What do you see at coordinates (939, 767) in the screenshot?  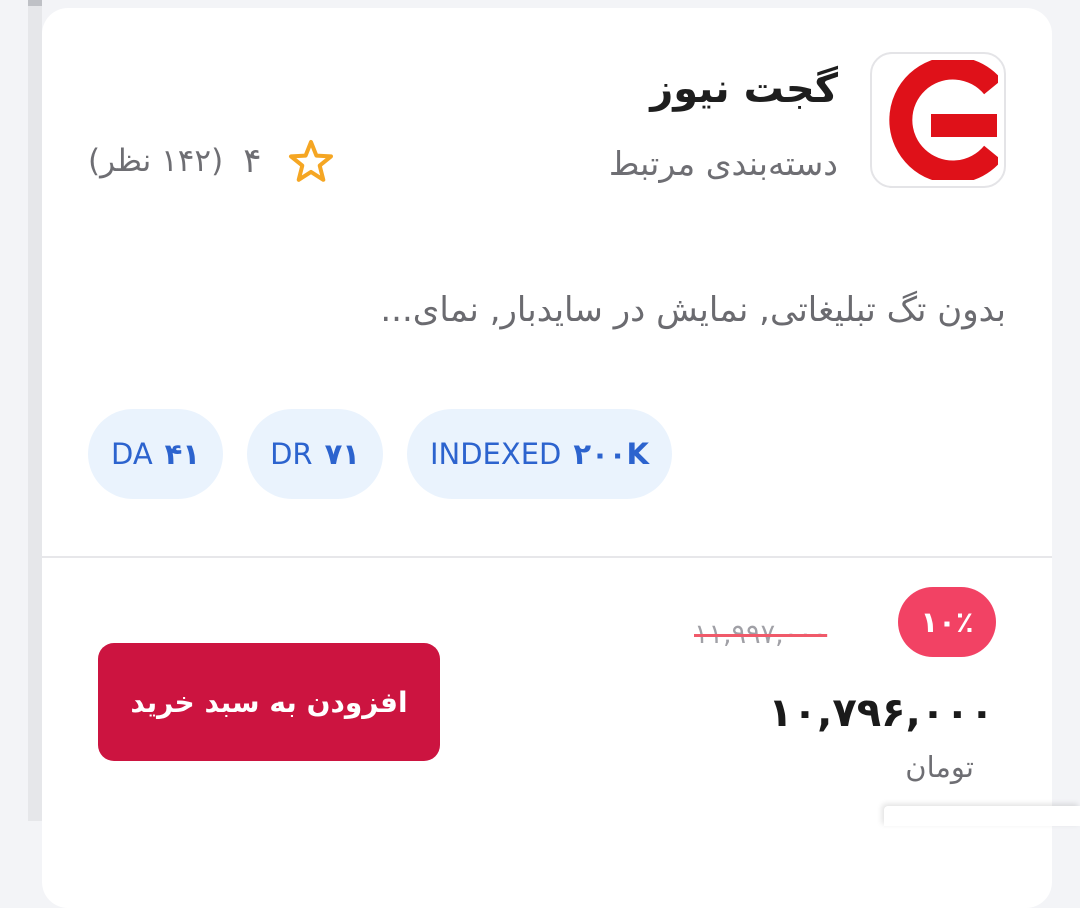 I see `currency-label: تومان` at bounding box center [939, 767].